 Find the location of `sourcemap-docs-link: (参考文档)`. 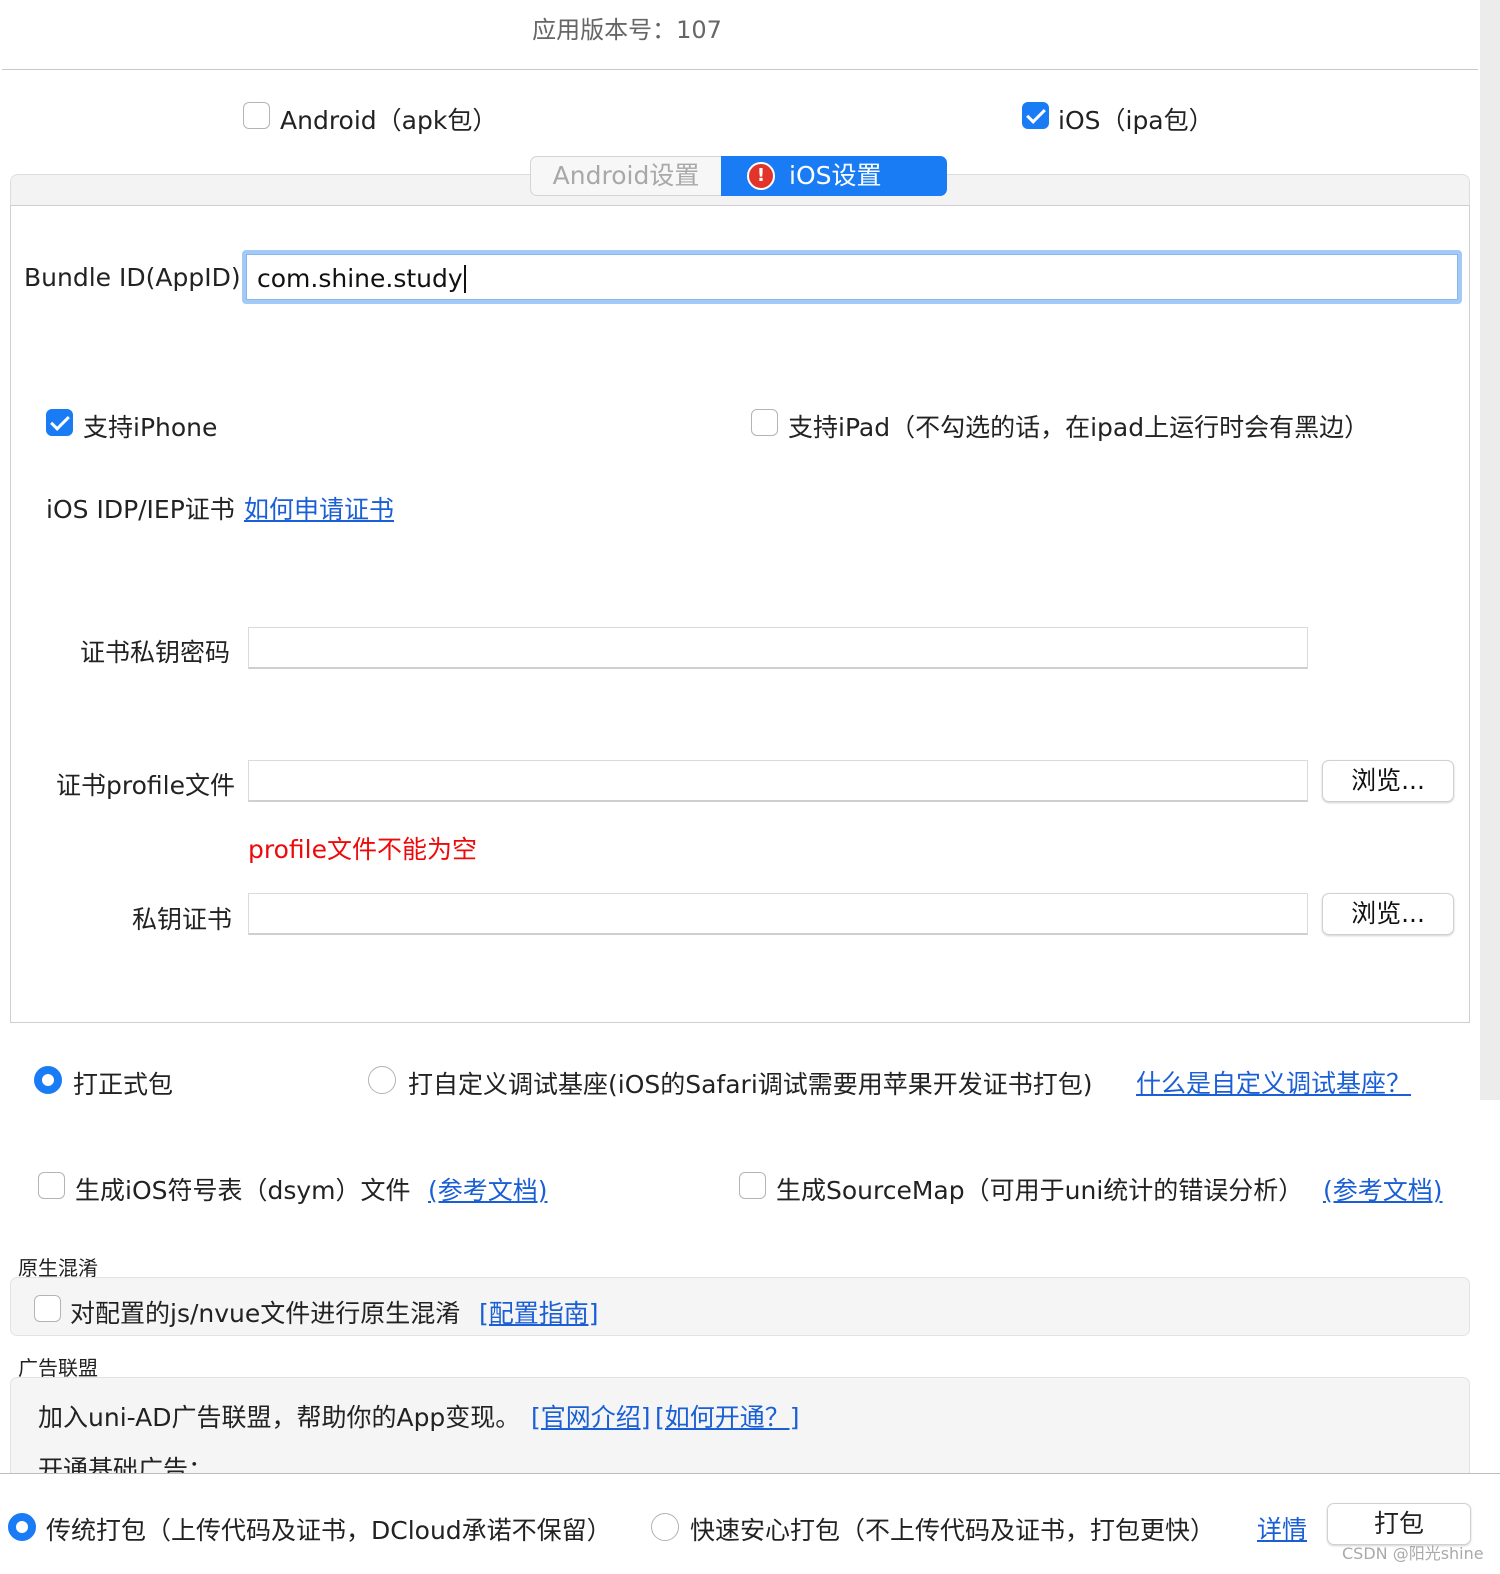

sourcemap-docs-link: (参考文档) is located at coordinates (1383, 1189).